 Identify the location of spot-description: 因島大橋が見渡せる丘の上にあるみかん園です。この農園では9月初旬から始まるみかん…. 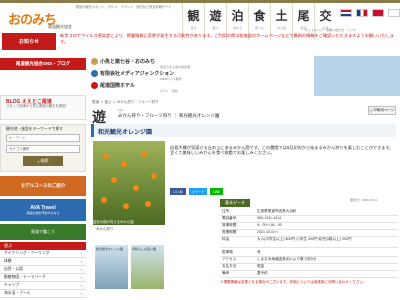
(282, 150).